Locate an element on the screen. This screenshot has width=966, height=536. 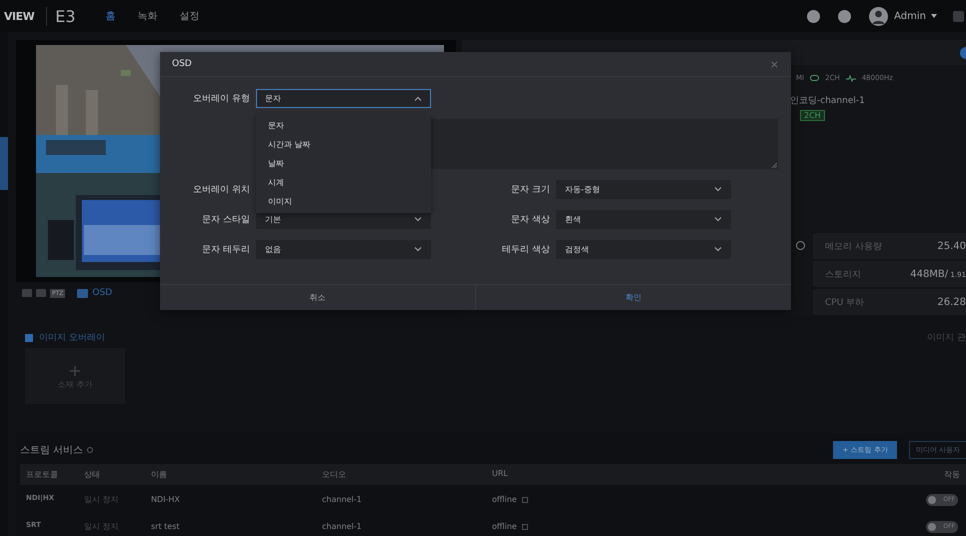
caret-icon is located at coordinates (934, 16).